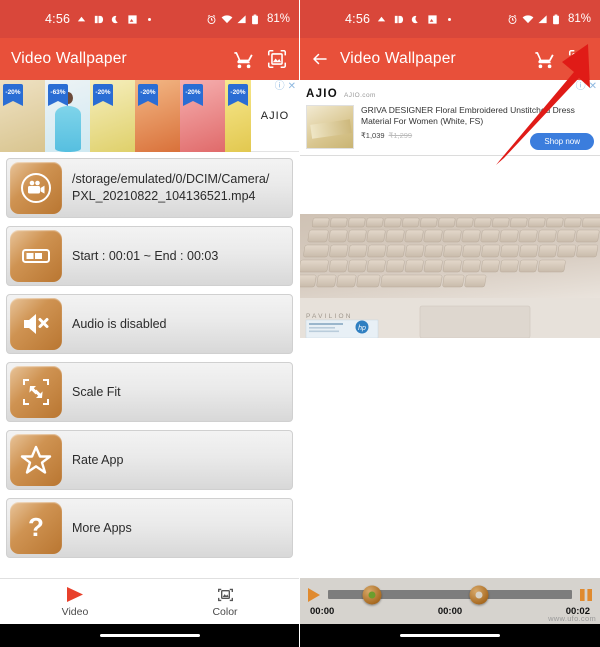 This screenshot has height=647, width=600. Describe the element at coordinates (36, 460) in the screenshot. I see `star-icon` at that location.